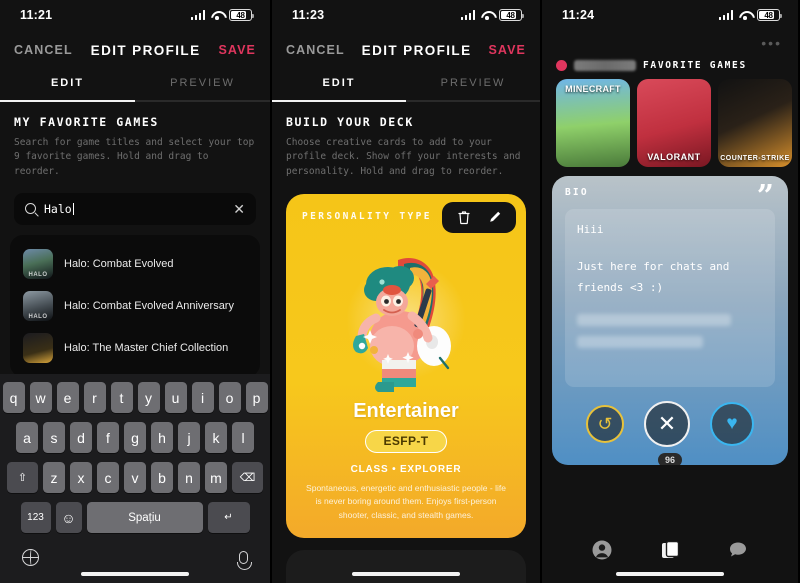 Image resolution: width=800 pixels, height=583 pixels. Describe the element at coordinates (108, 477) in the screenshot. I see `key-c: c` at that location.